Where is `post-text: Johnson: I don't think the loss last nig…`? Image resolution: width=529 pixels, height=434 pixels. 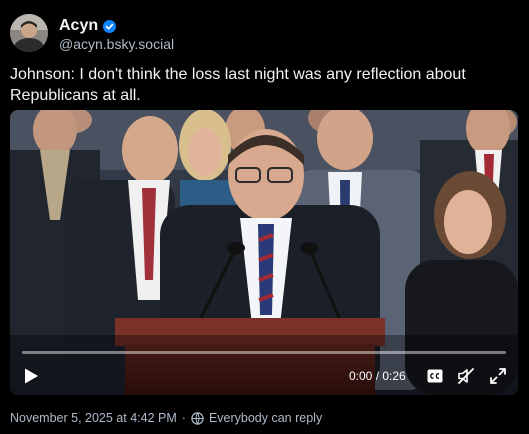 post-text: Johnson: I don't think the loss last nig… is located at coordinates (238, 85).